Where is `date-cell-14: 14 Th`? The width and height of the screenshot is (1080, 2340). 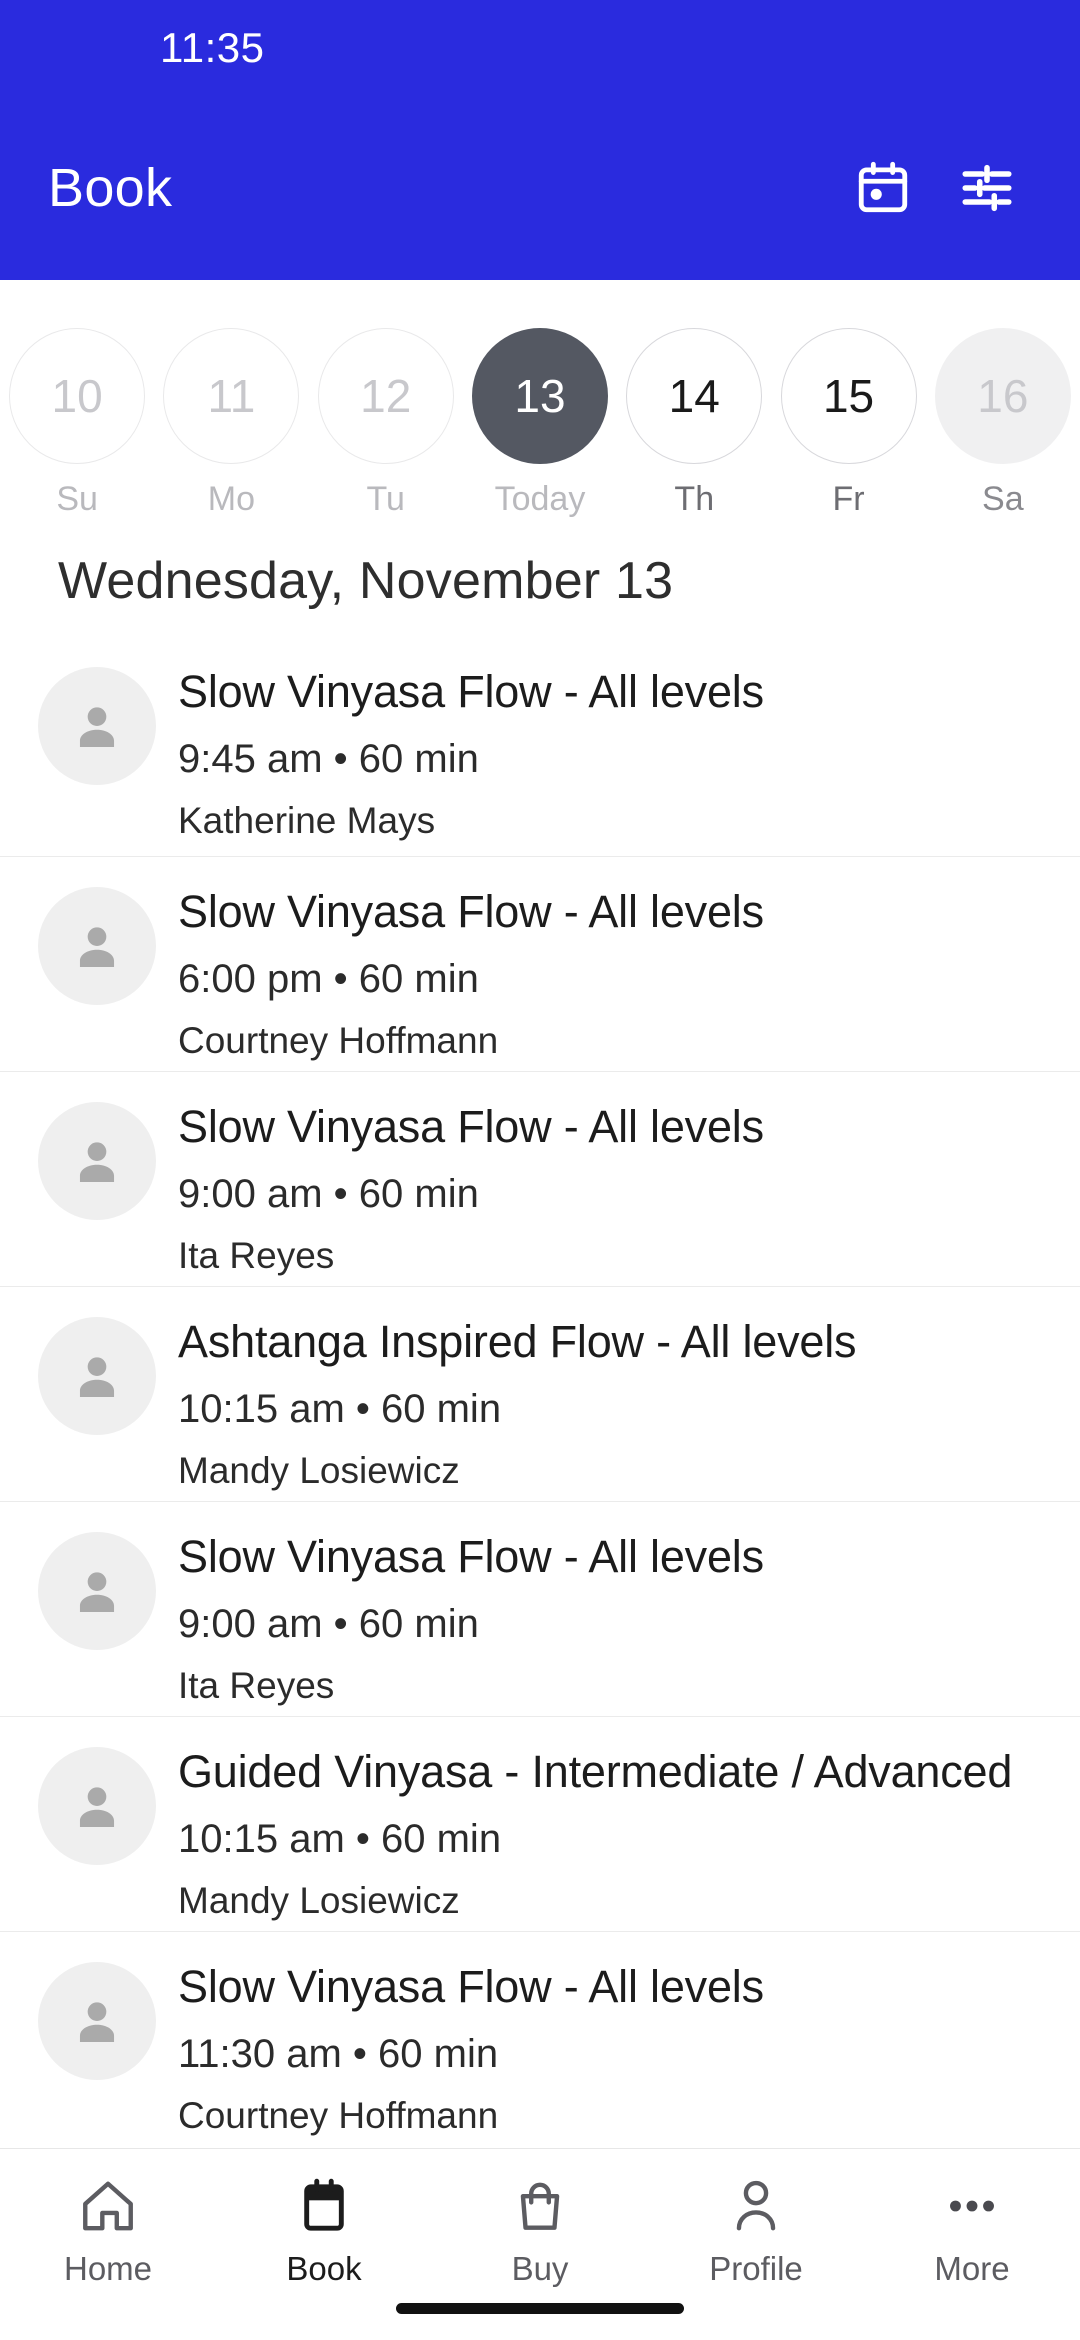 date-cell-14: 14 Th is located at coordinates (694, 423).